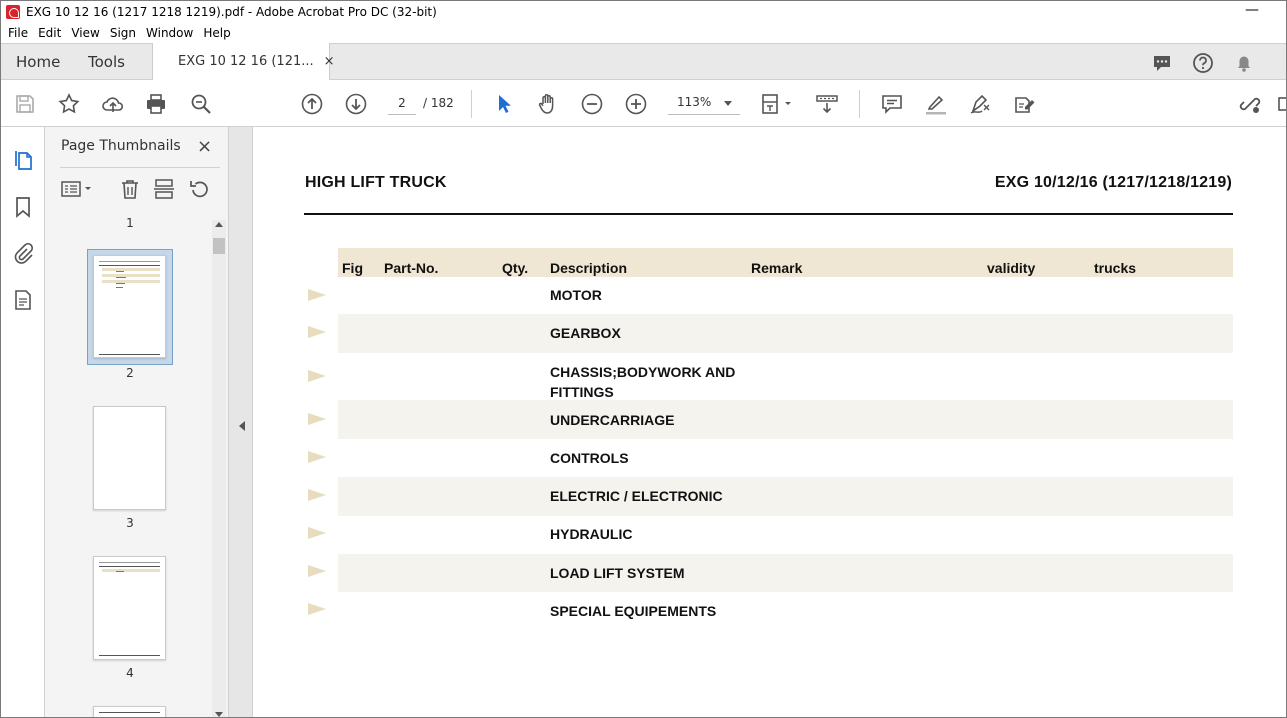  Describe the element at coordinates (438, 103) in the screenshot. I see `page-total: / 182` at that location.